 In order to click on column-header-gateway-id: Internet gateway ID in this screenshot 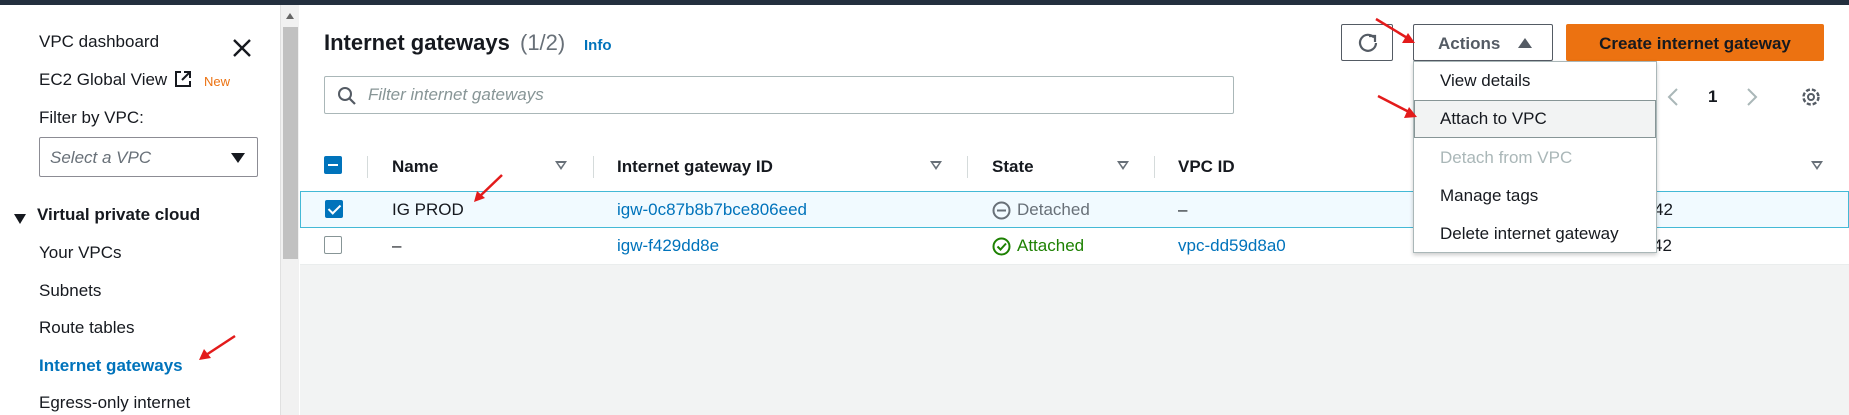, I will do `click(695, 167)`.